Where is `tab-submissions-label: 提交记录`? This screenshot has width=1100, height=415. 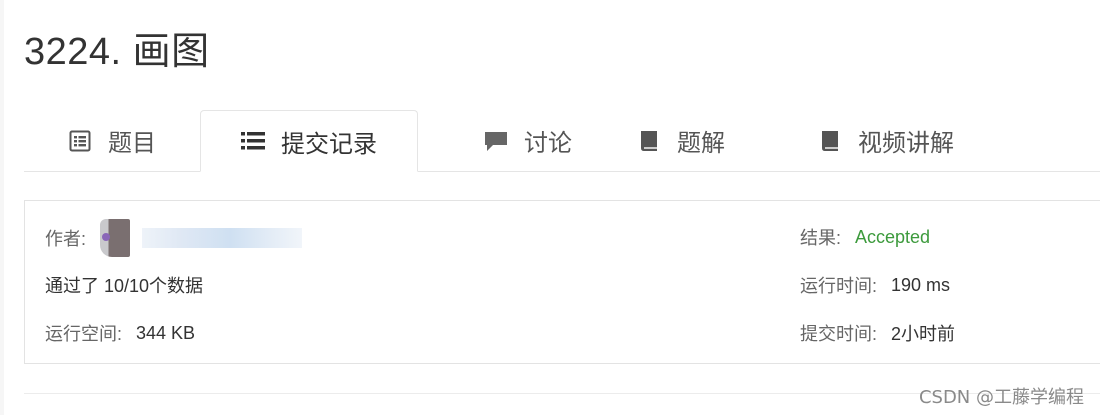
tab-submissions-label: 提交记录 is located at coordinates (329, 144).